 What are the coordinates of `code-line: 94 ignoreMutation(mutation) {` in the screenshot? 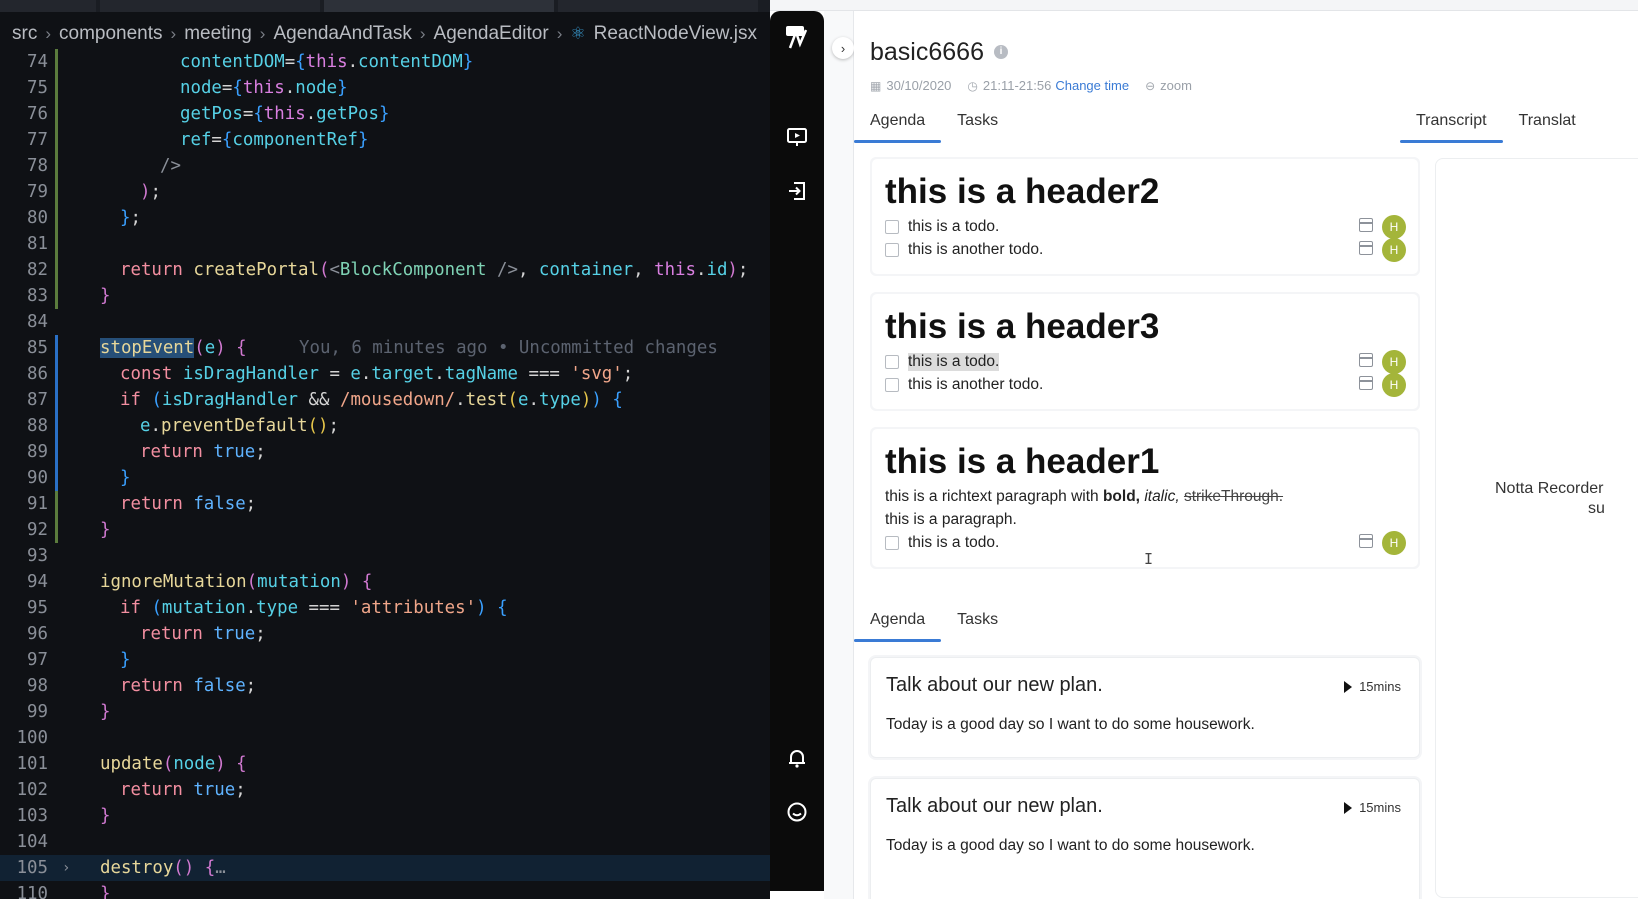 It's located at (385, 582).